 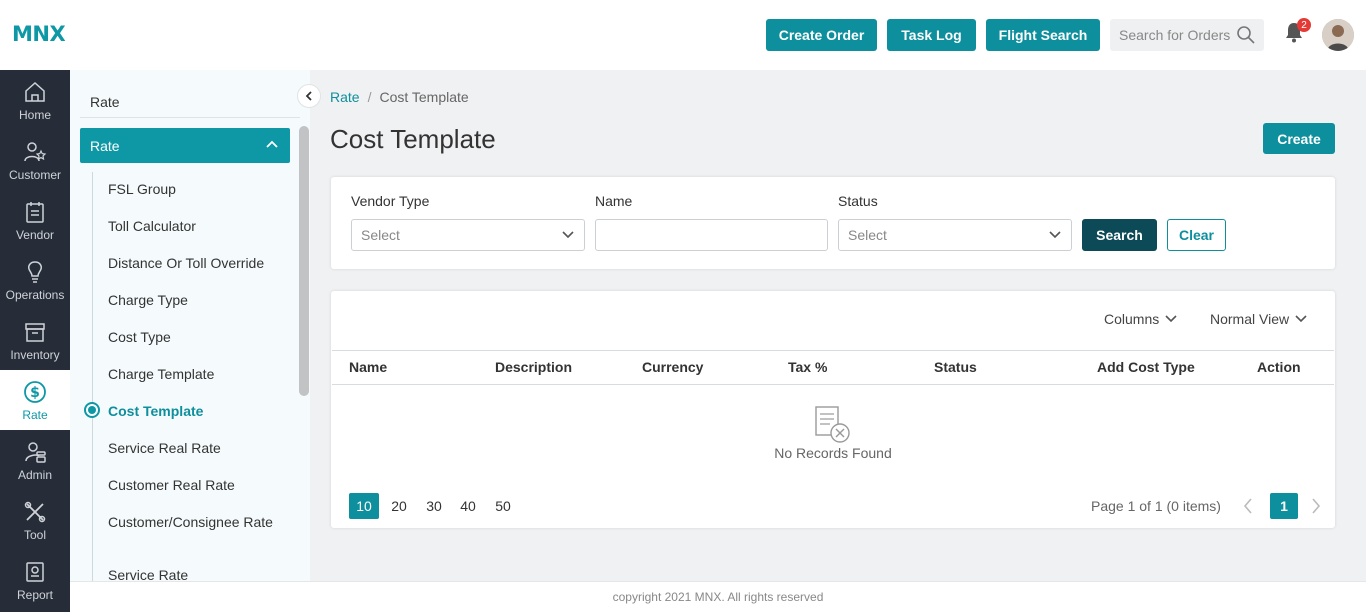 I want to click on nav-tool: Tool, so click(x=35, y=520).